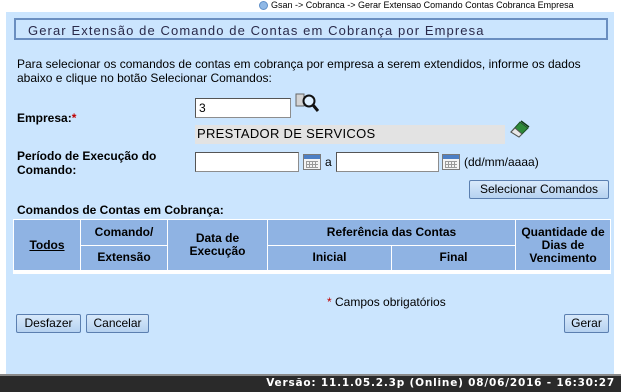  Describe the element at coordinates (120, 210) in the screenshot. I see `section-title: Comandos de Contas em Cobrança:` at that location.